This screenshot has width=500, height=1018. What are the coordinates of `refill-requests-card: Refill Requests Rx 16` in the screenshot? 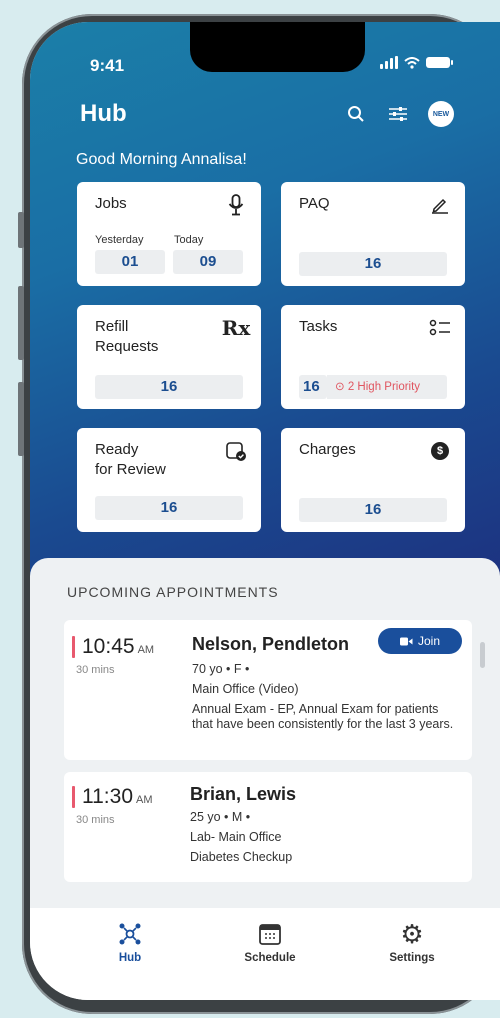 It's located at (169, 357).